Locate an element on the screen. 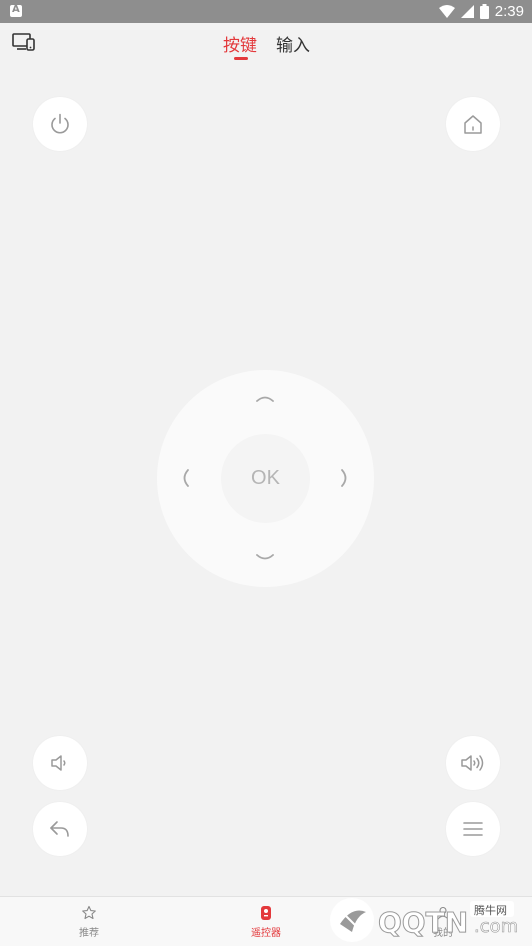  volume-down-icon is located at coordinates (58, 763).